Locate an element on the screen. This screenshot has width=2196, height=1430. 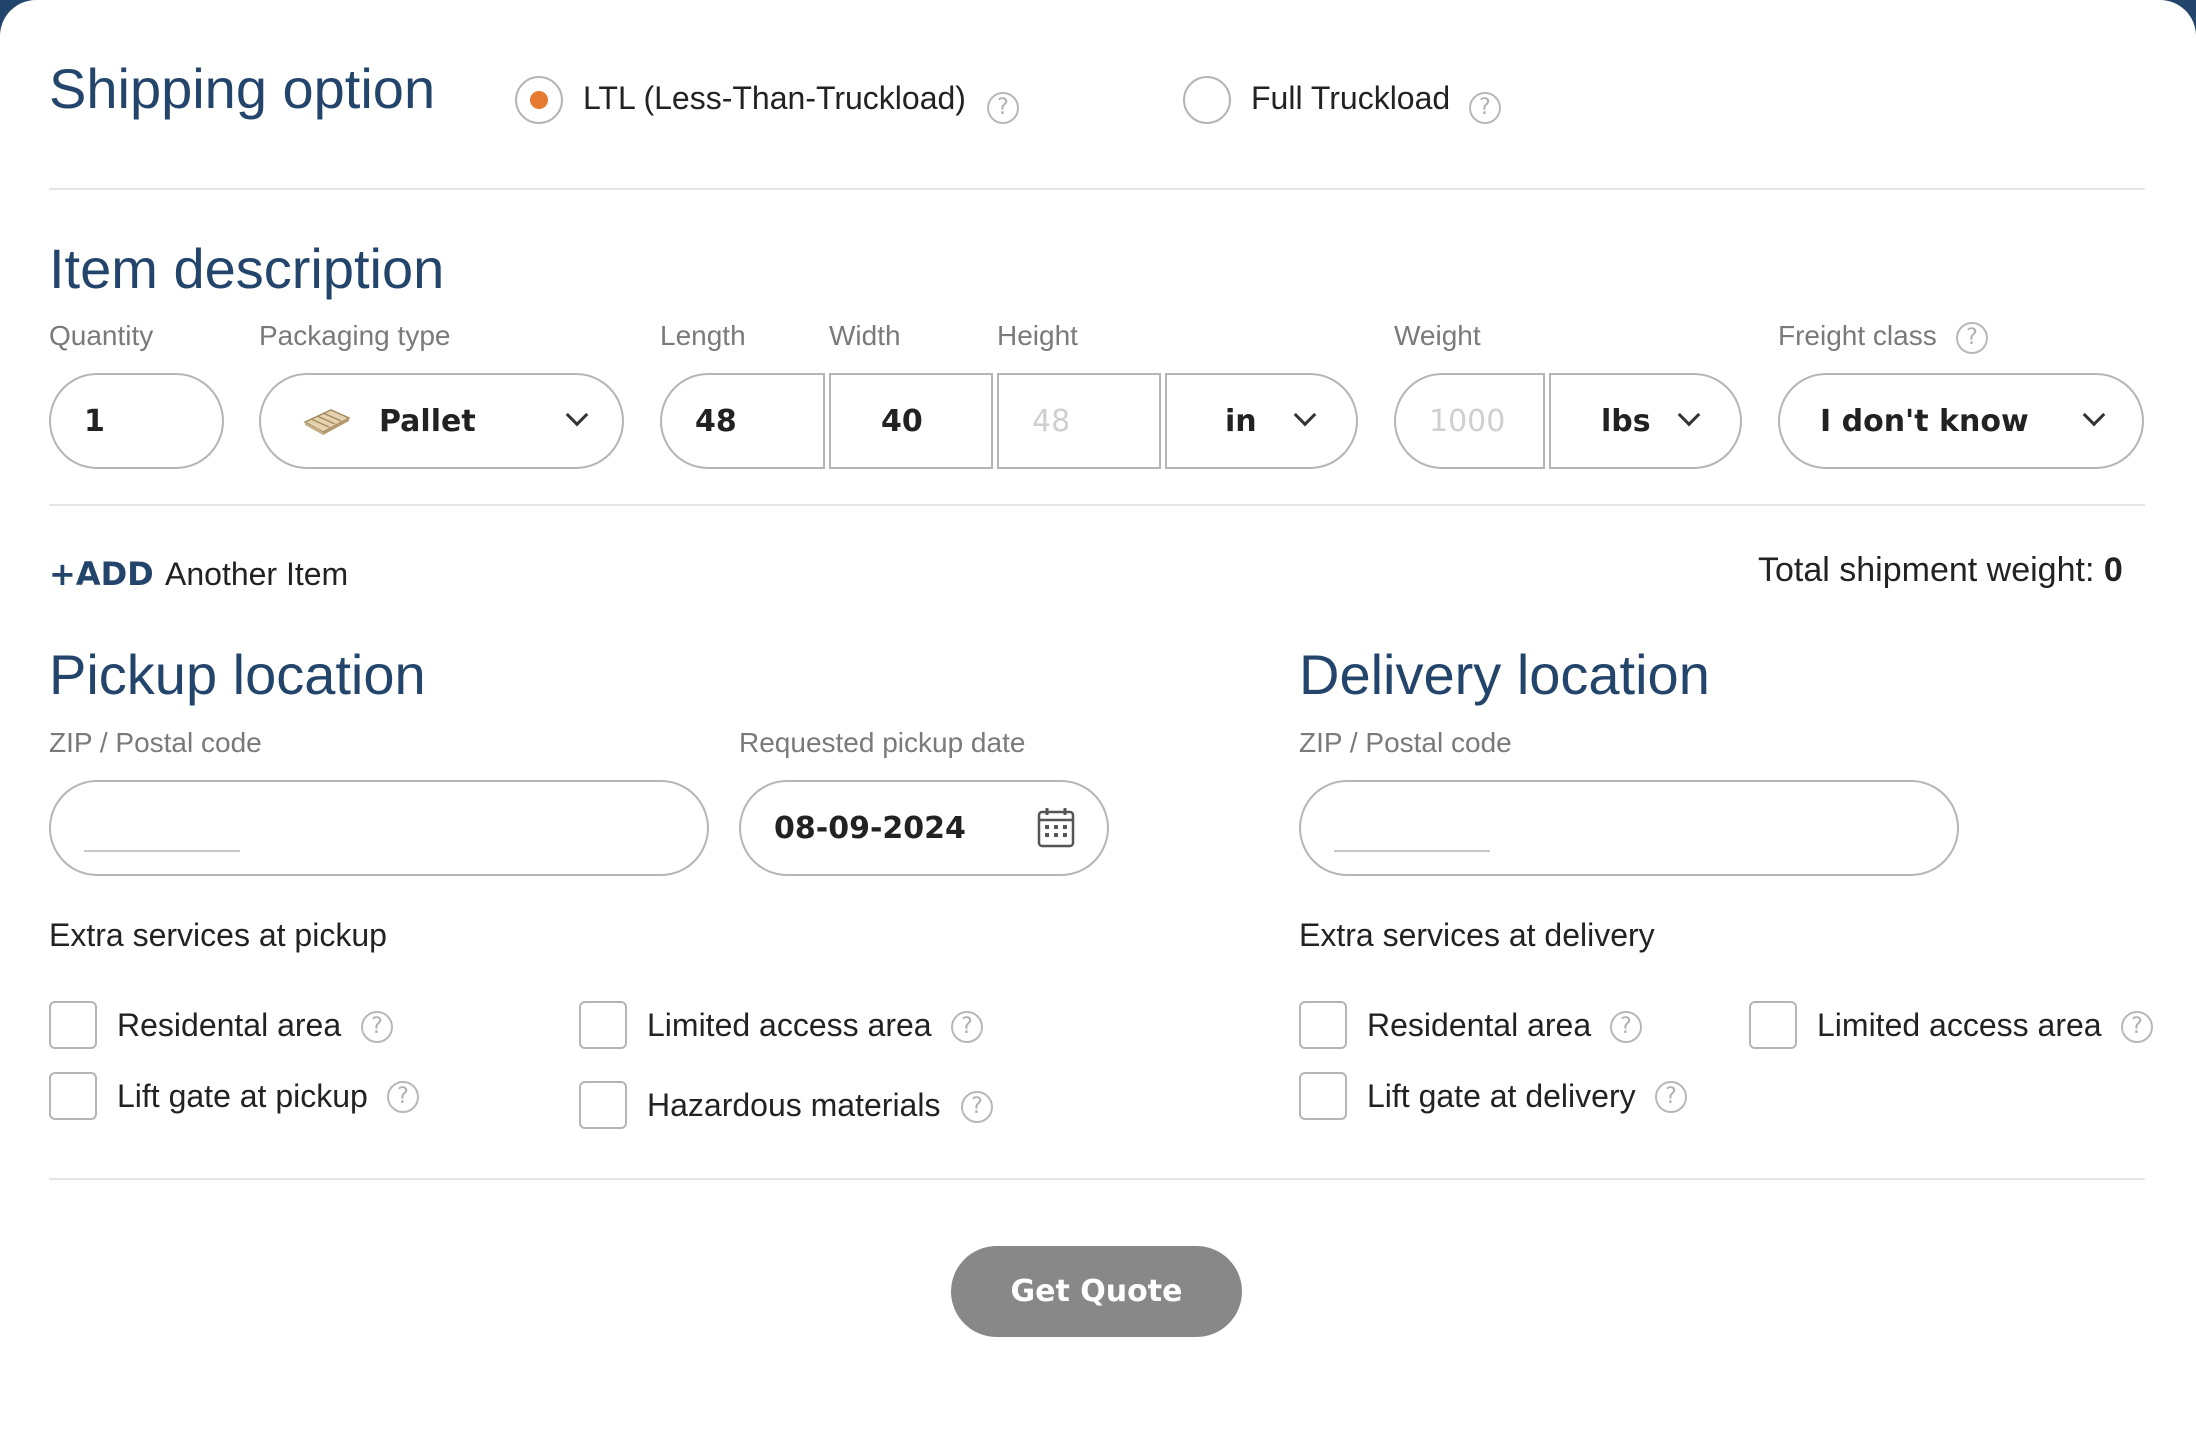
weight-unit-select: lbs is located at coordinates (1645, 421).